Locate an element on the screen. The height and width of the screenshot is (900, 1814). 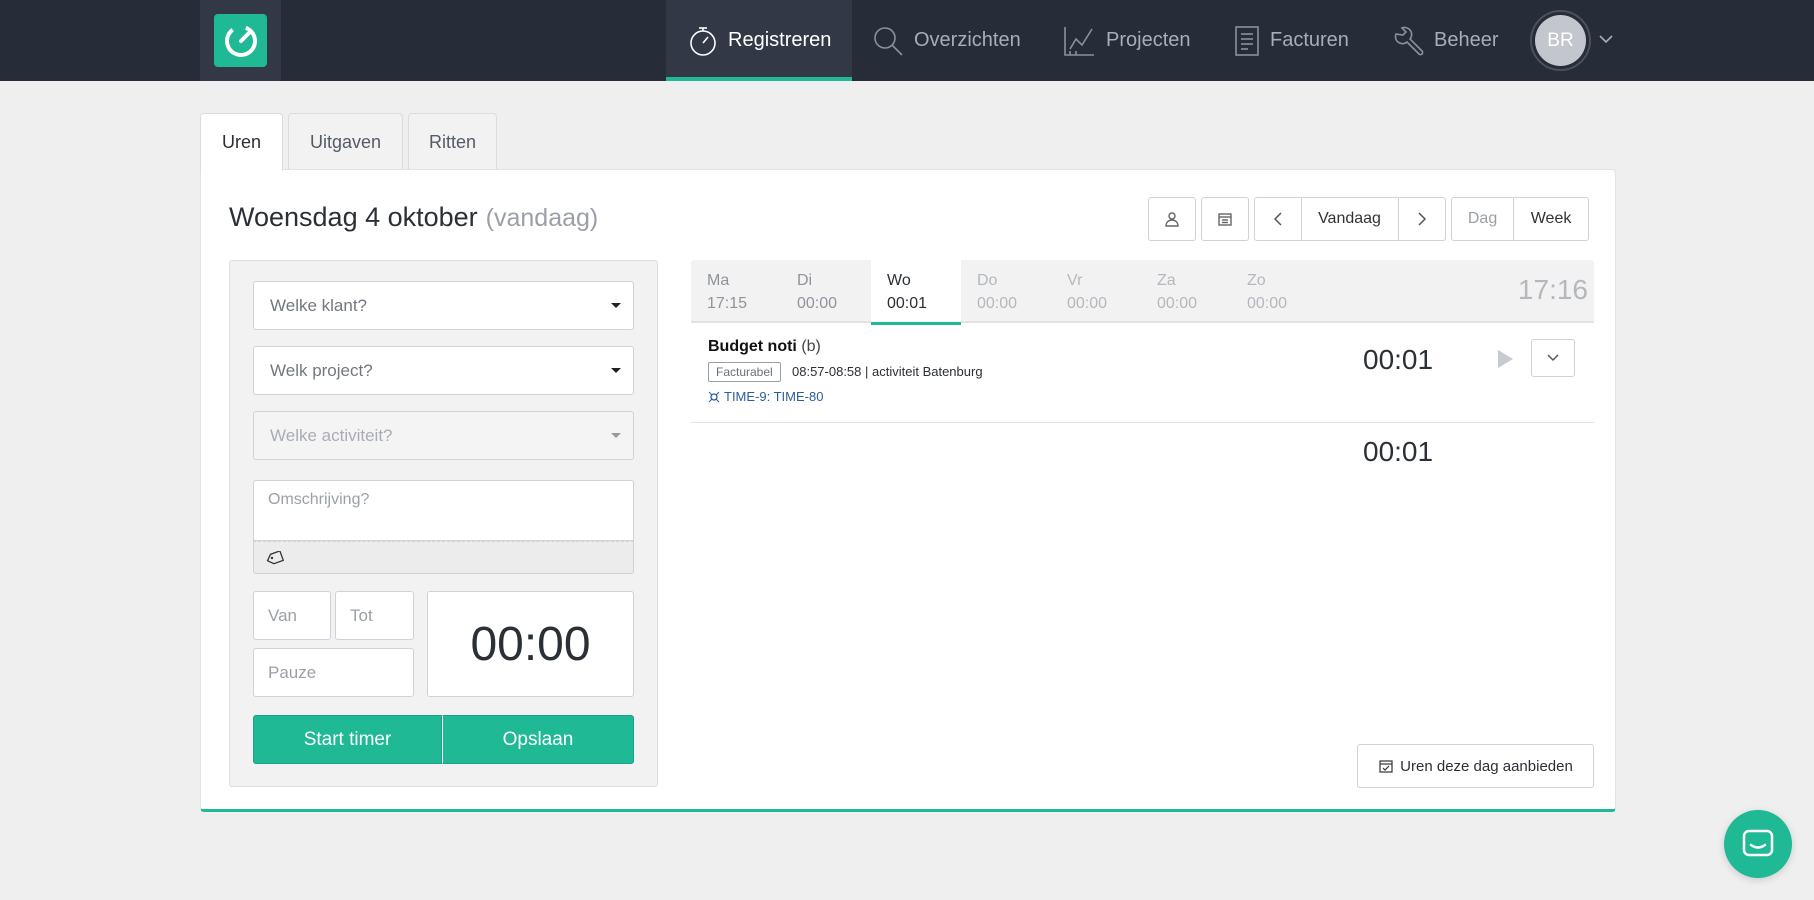
nav-registreren: Registreren is located at coordinates (759, 40).